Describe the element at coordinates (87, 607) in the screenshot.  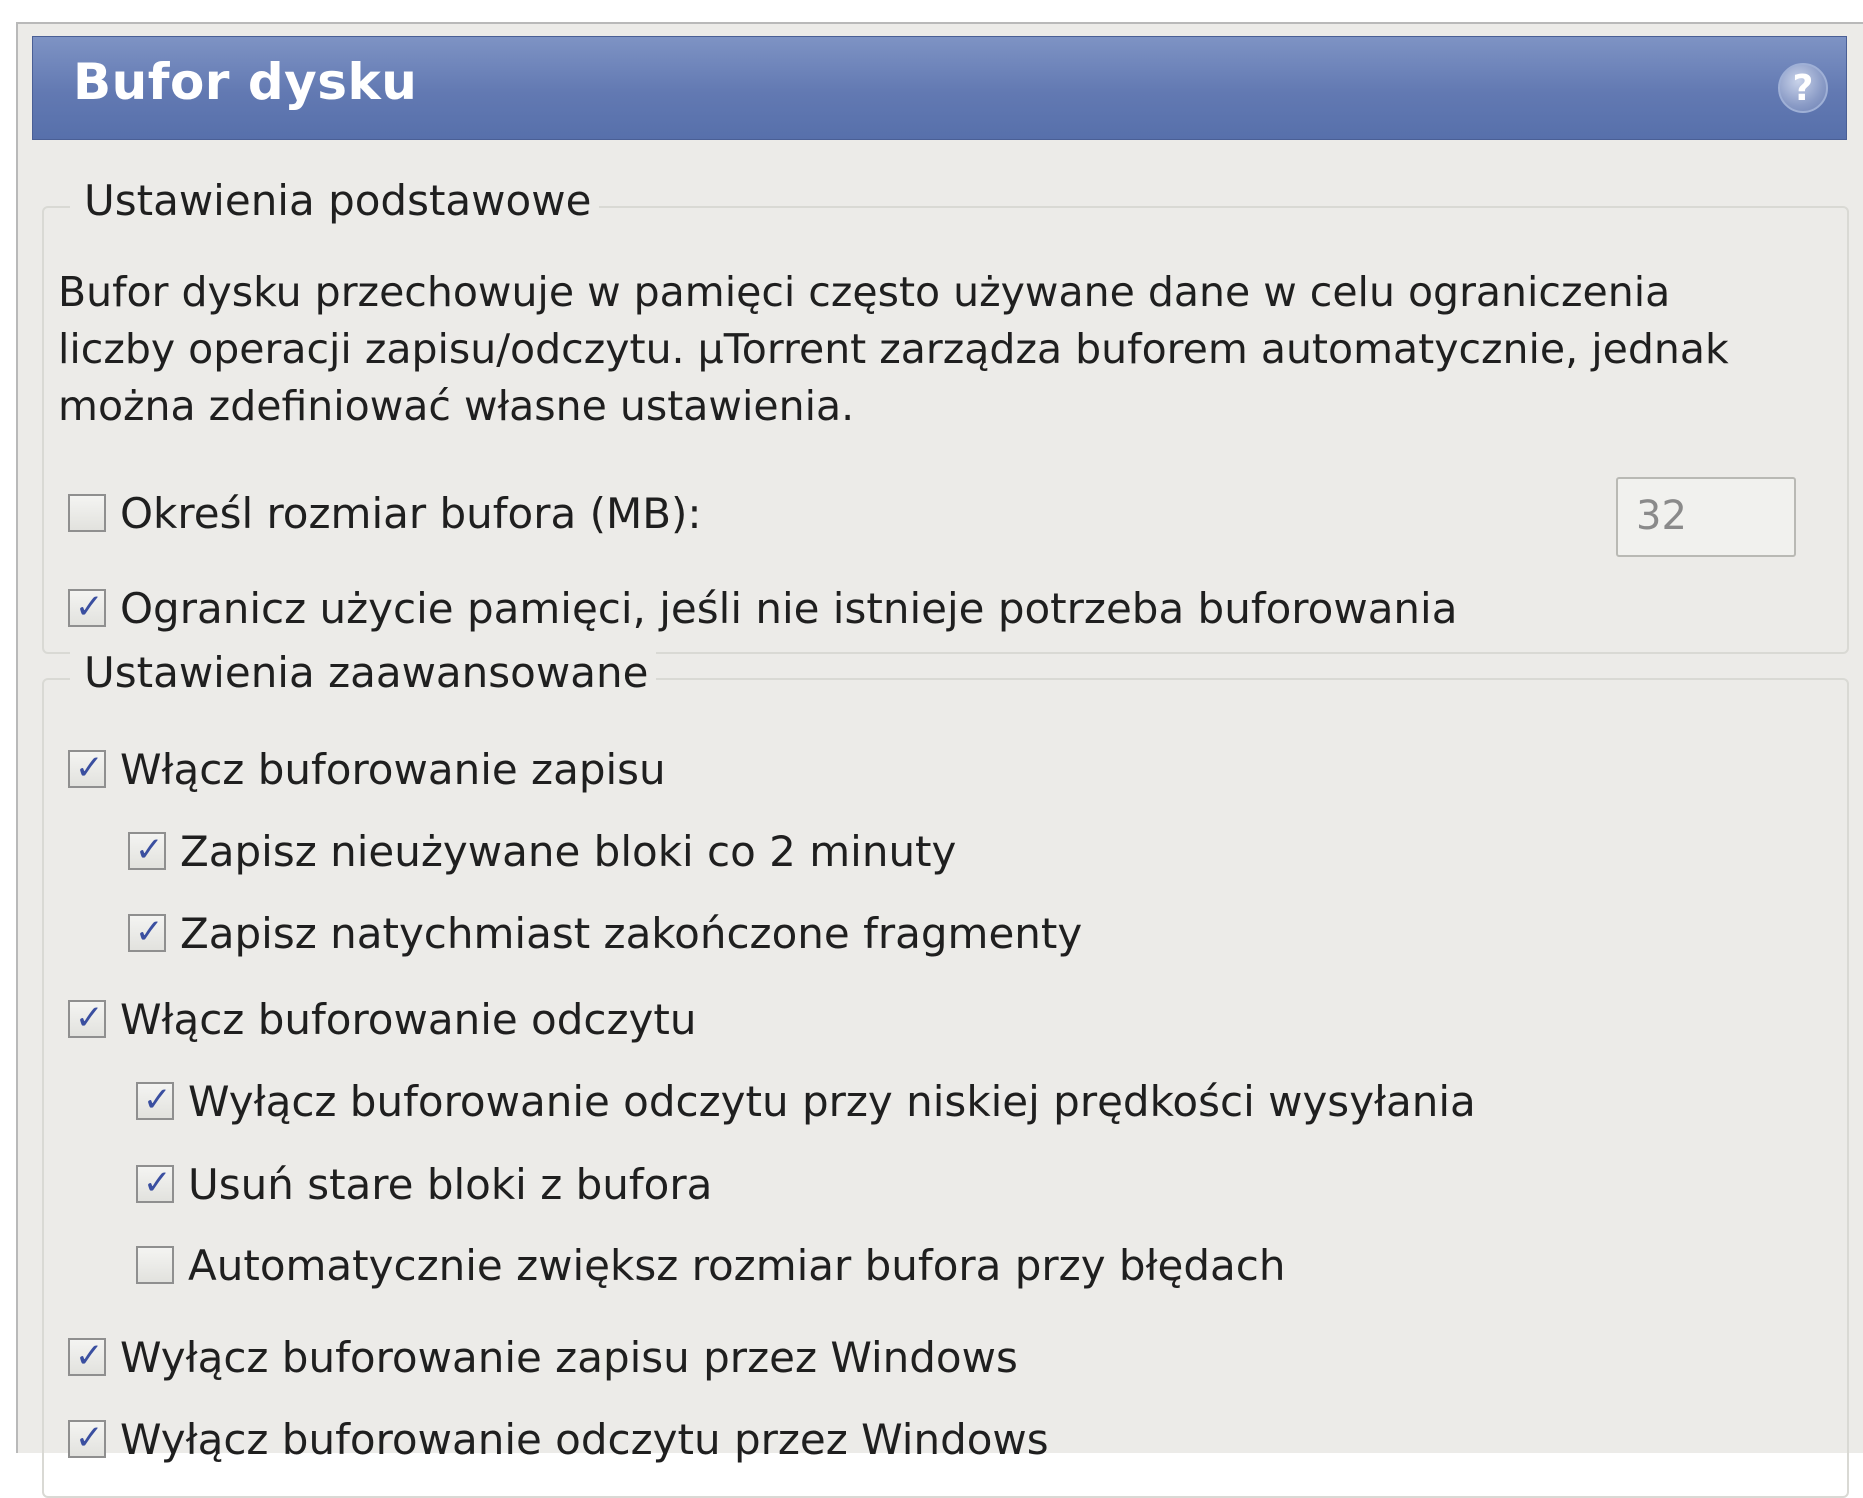
I see `limit-memory-checkbox` at that location.